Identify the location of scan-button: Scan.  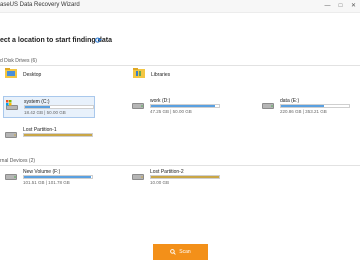
(180, 252).